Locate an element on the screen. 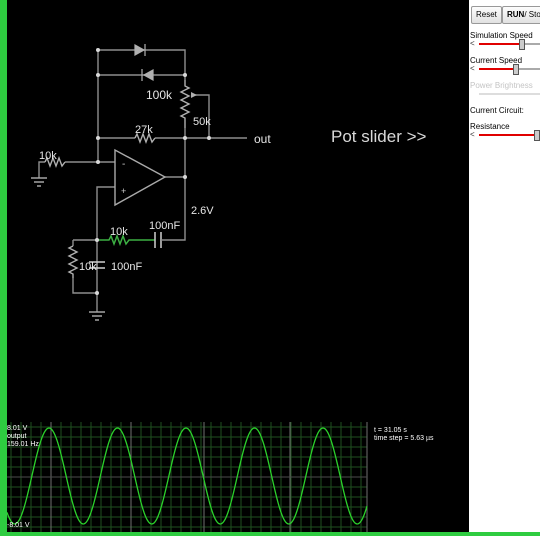  scope-frequency: 159.01 Hz is located at coordinates (23, 444).